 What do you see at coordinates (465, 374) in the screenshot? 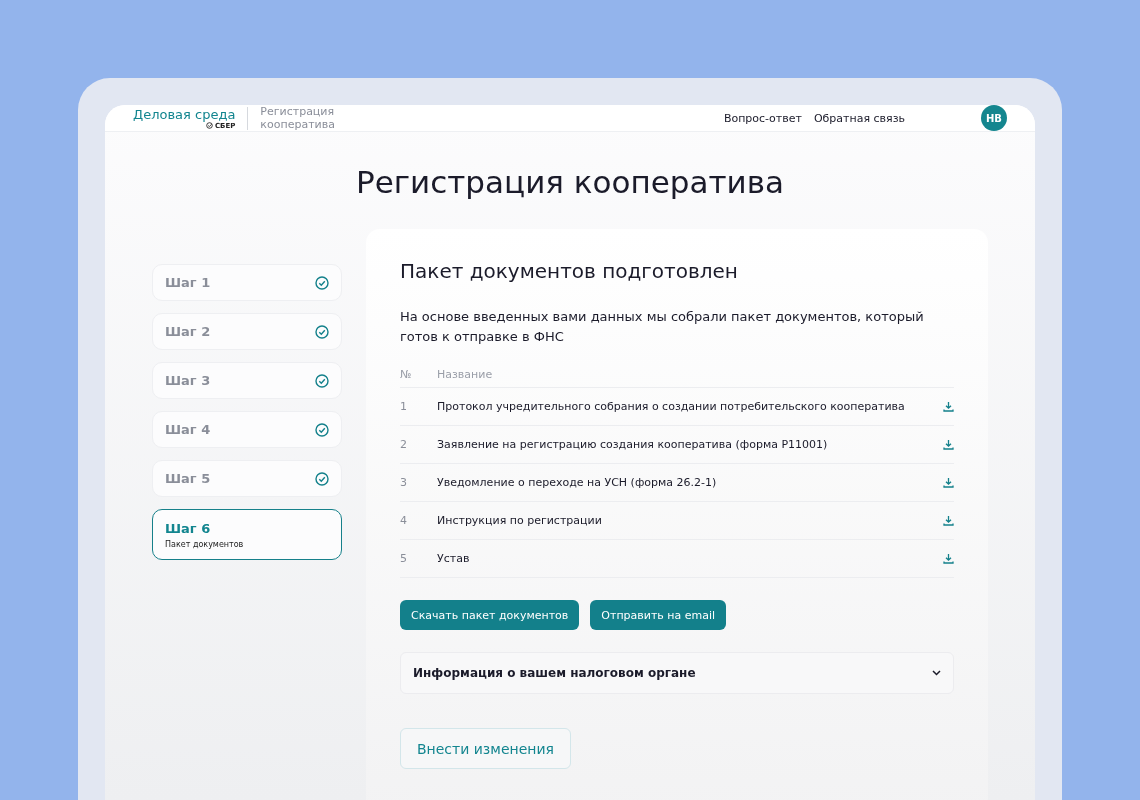
I see `column-header: Название` at bounding box center [465, 374].